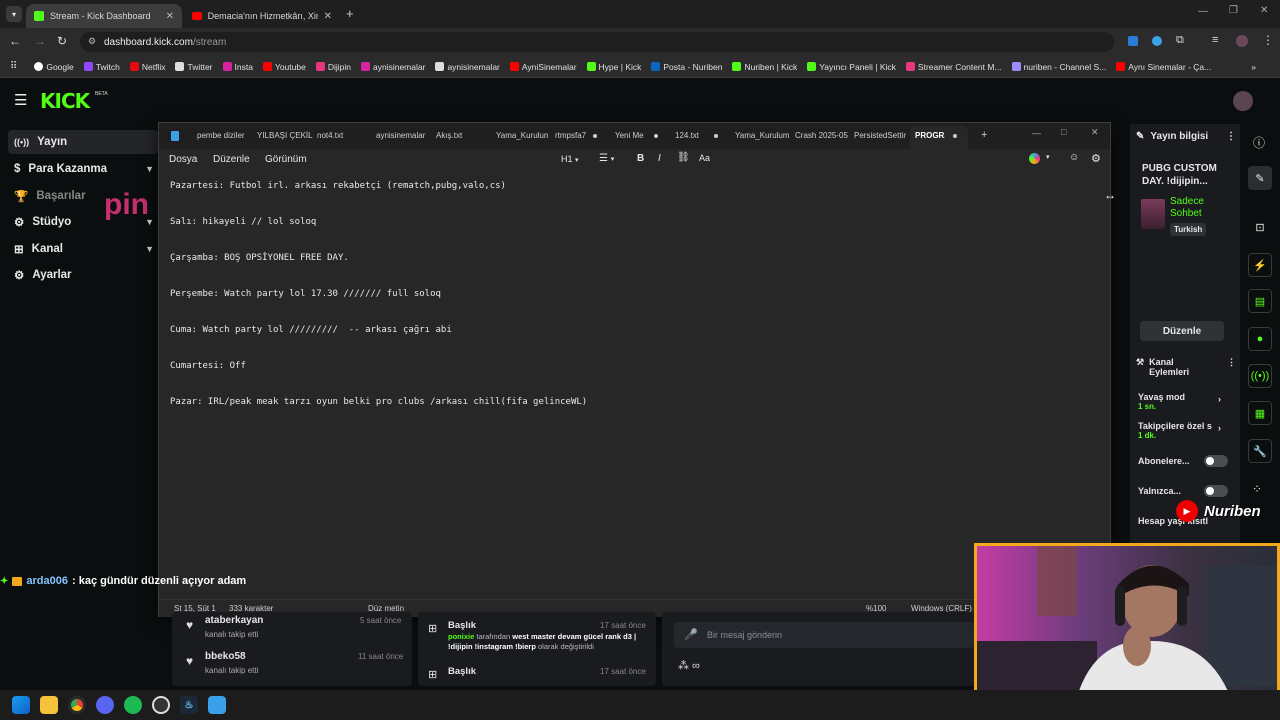  Describe the element at coordinates (456, 135) in the screenshot. I see `notepad-tab: Akış.txt` at that location.